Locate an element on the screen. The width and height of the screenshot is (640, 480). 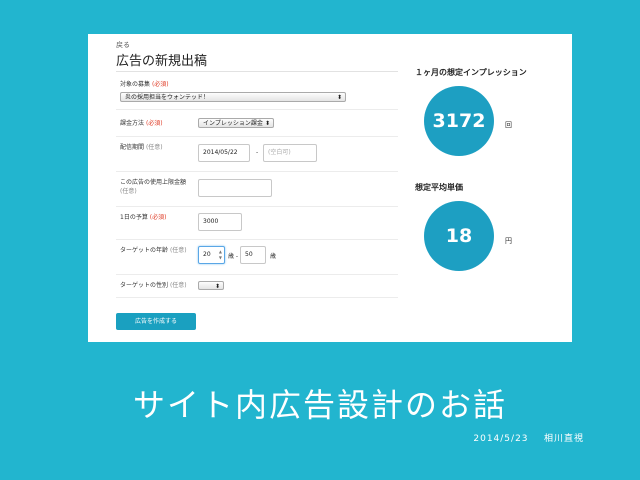
budget-limit-label: この広告の使用上限金額 (任意) is located at coordinates (153, 187).